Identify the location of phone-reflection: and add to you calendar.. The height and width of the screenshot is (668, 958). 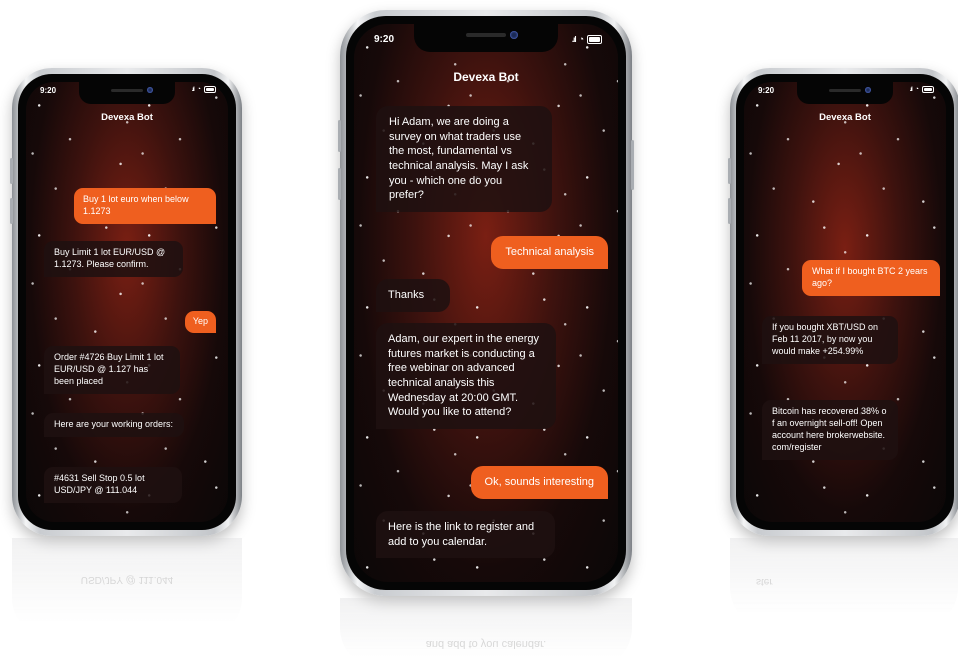
(486, 633).